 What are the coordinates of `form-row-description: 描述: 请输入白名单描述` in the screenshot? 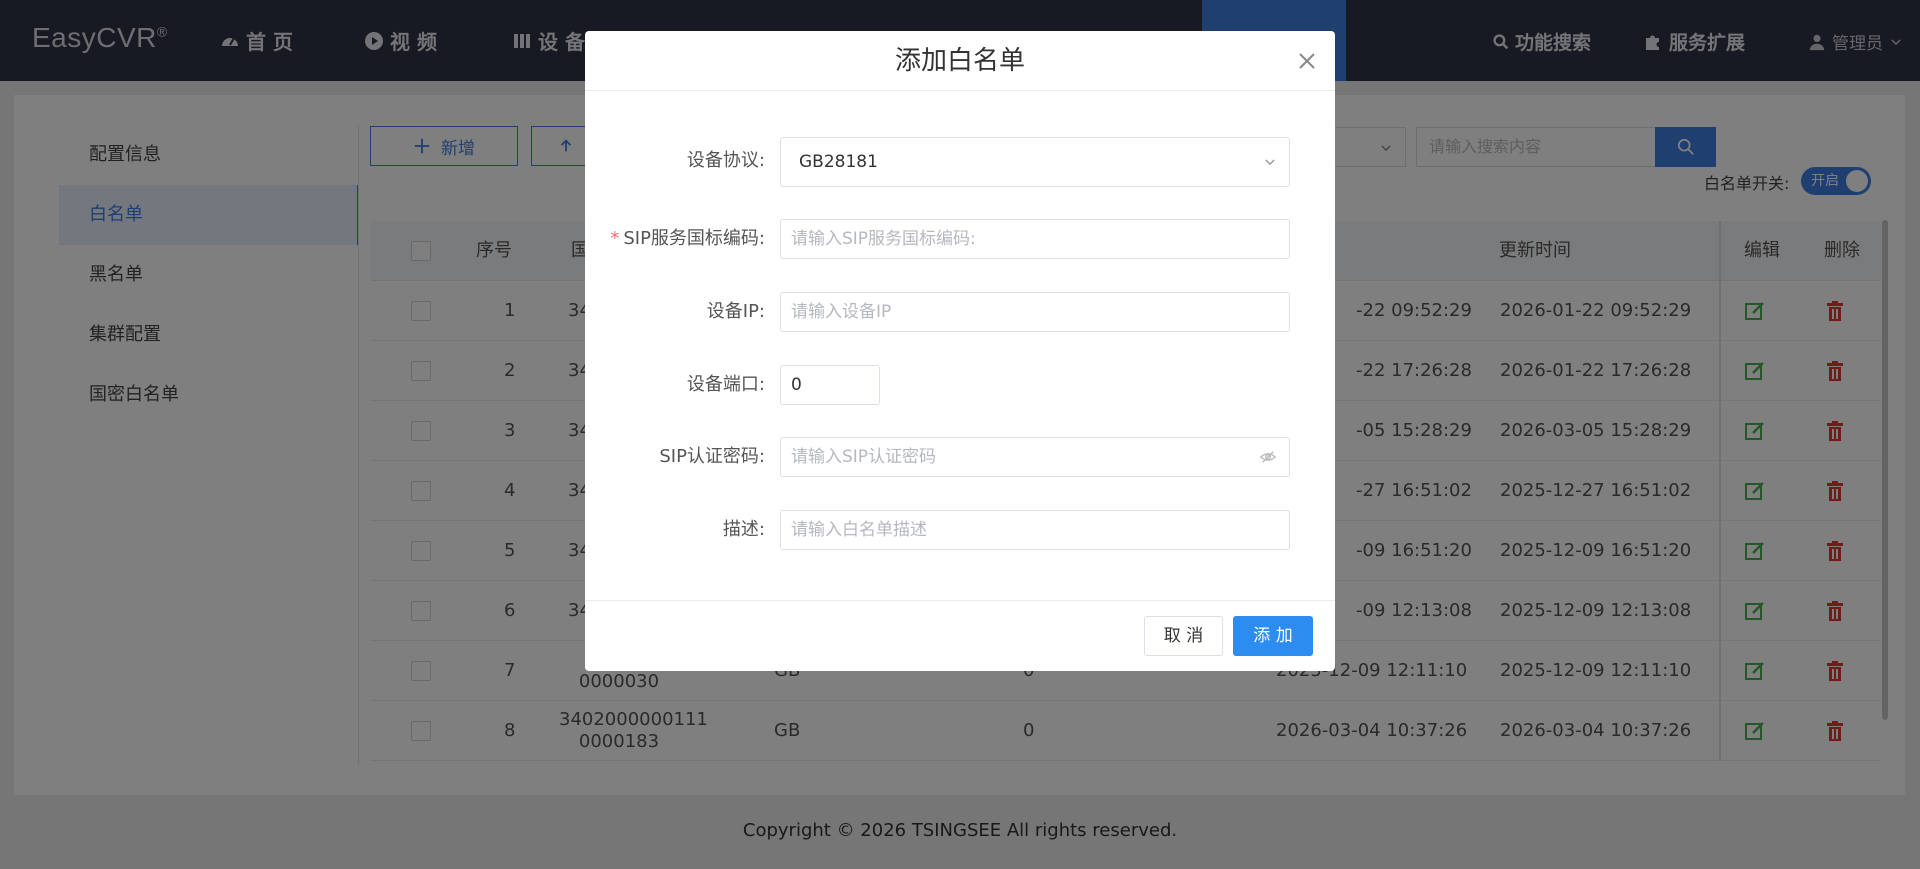 It's located at (960, 535).